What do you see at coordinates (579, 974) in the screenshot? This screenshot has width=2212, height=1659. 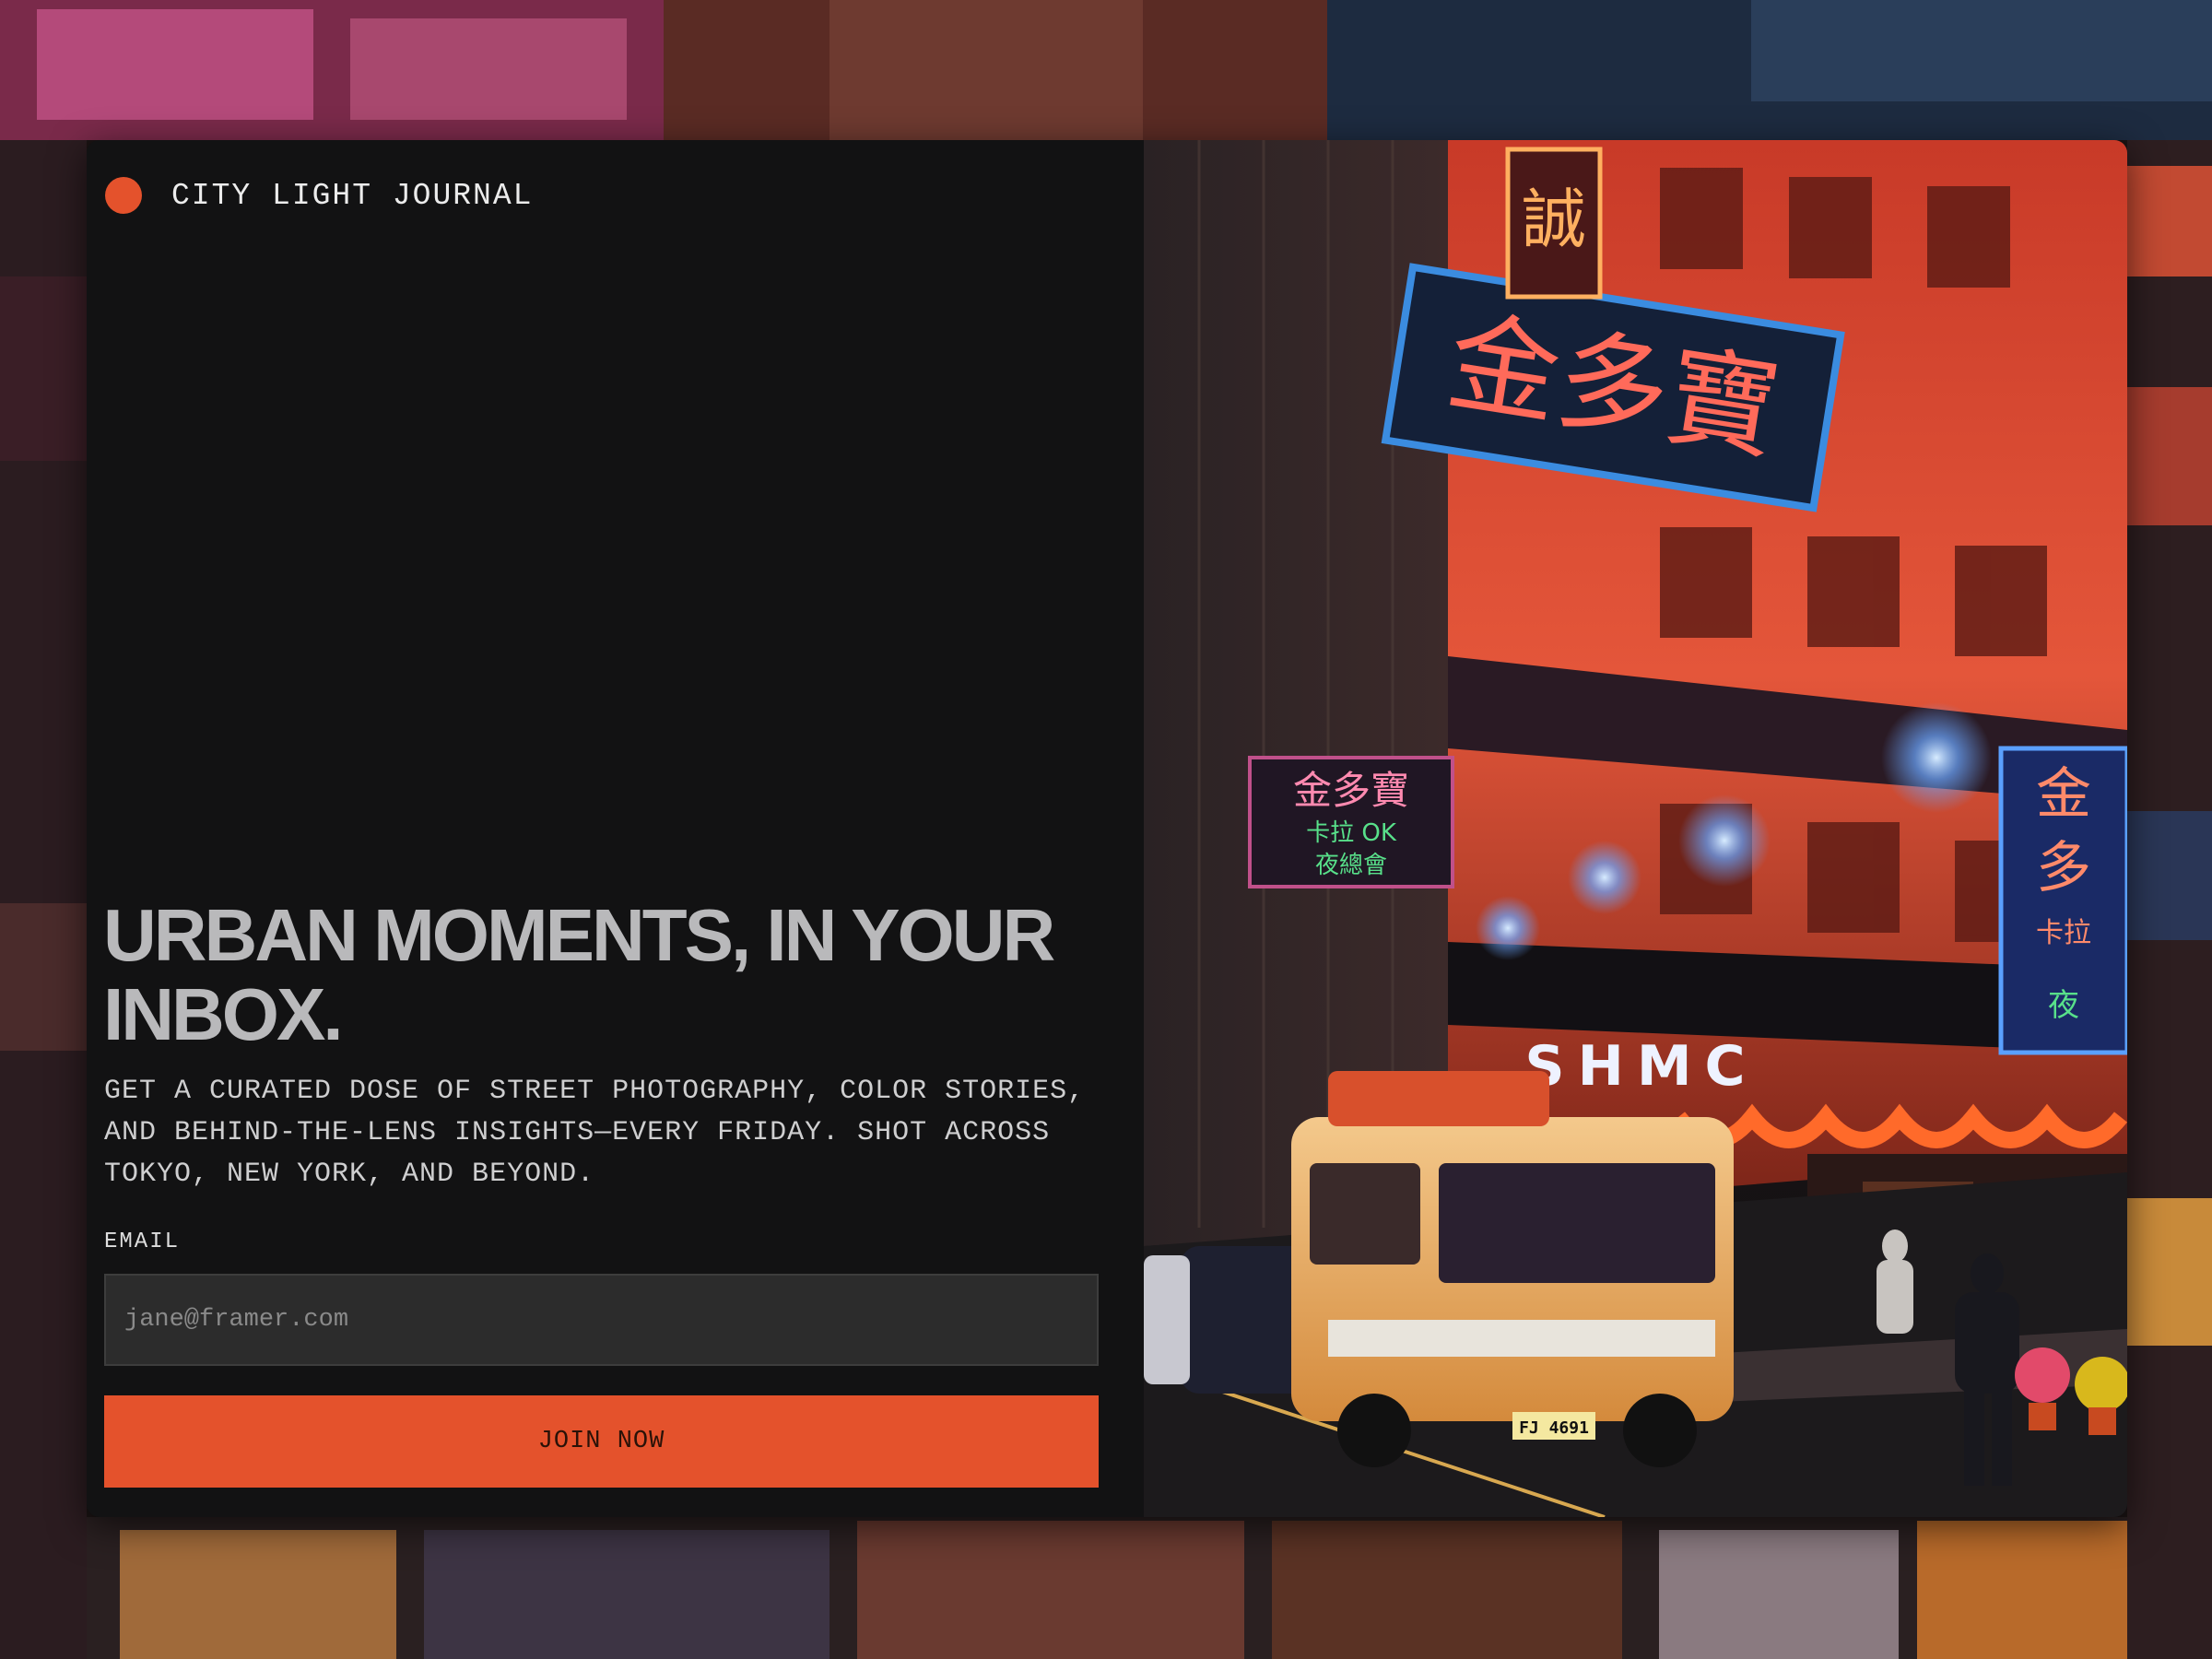 I see `page-title: URBAN MOMENTS, IN YOUR INBOX.` at bounding box center [579, 974].